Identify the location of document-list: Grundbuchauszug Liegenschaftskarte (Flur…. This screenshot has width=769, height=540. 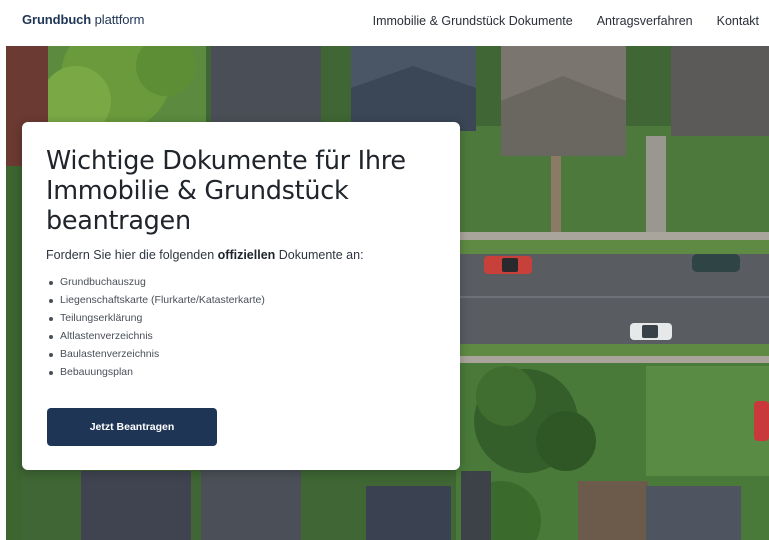
(241, 327).